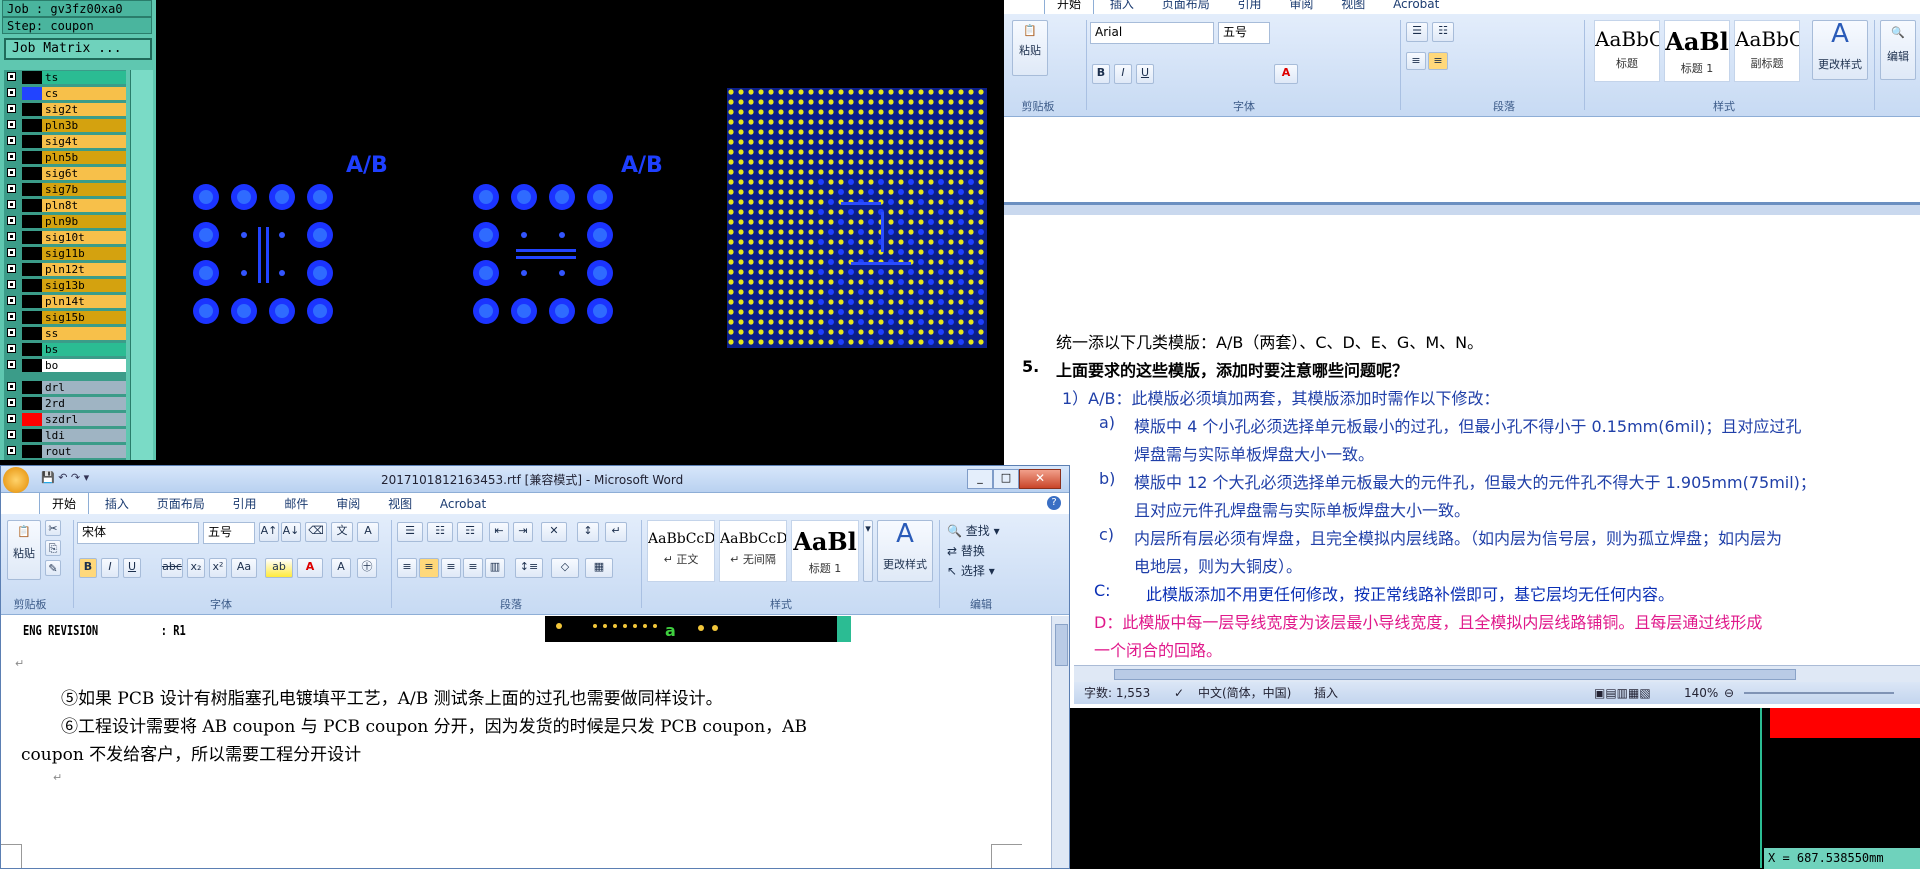 The height and width of the screenshot is (869, 1920). I want to click on layer-name: pln5b, so click(84, 157).